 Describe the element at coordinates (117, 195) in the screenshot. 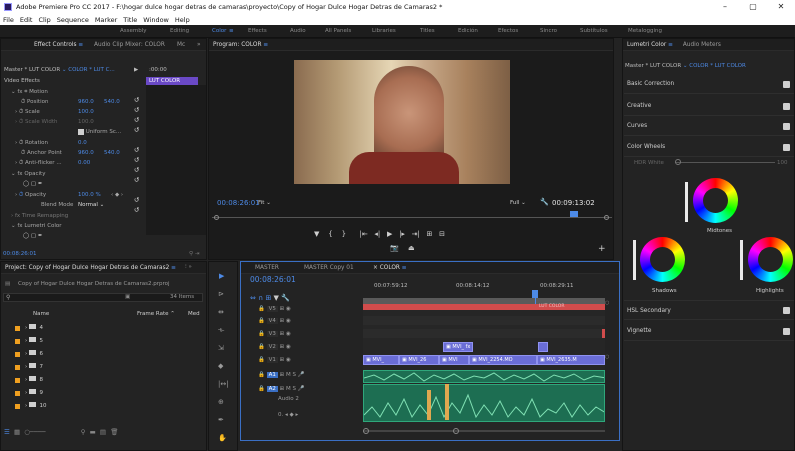

I see `keyframe-nav-icon: ‹ ◆ ›` at that location.